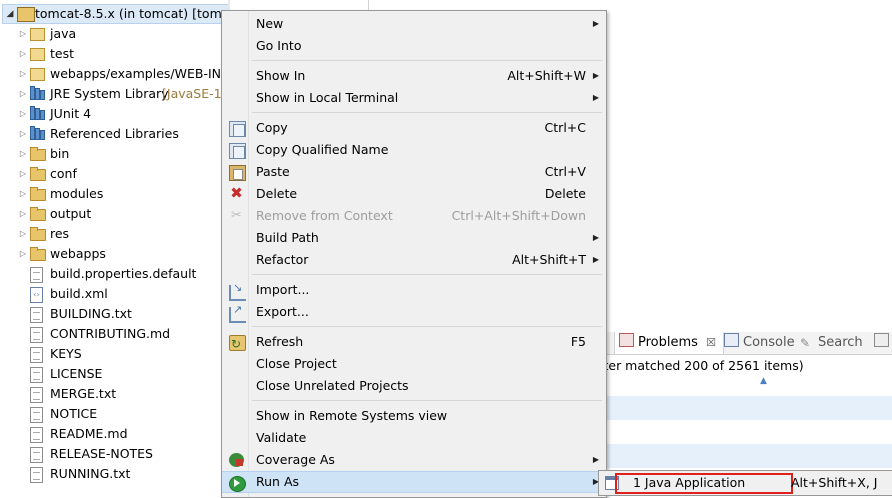 Image resolution: width=892 pixels, height=498 pixels. What do you see at coordinates (236, 460) in the screenshot?
I see `coverage-icon` at bounding box center [236, 460].